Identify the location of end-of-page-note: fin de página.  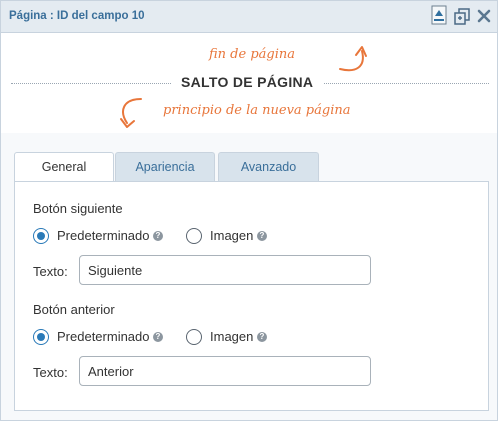
(252, 54).